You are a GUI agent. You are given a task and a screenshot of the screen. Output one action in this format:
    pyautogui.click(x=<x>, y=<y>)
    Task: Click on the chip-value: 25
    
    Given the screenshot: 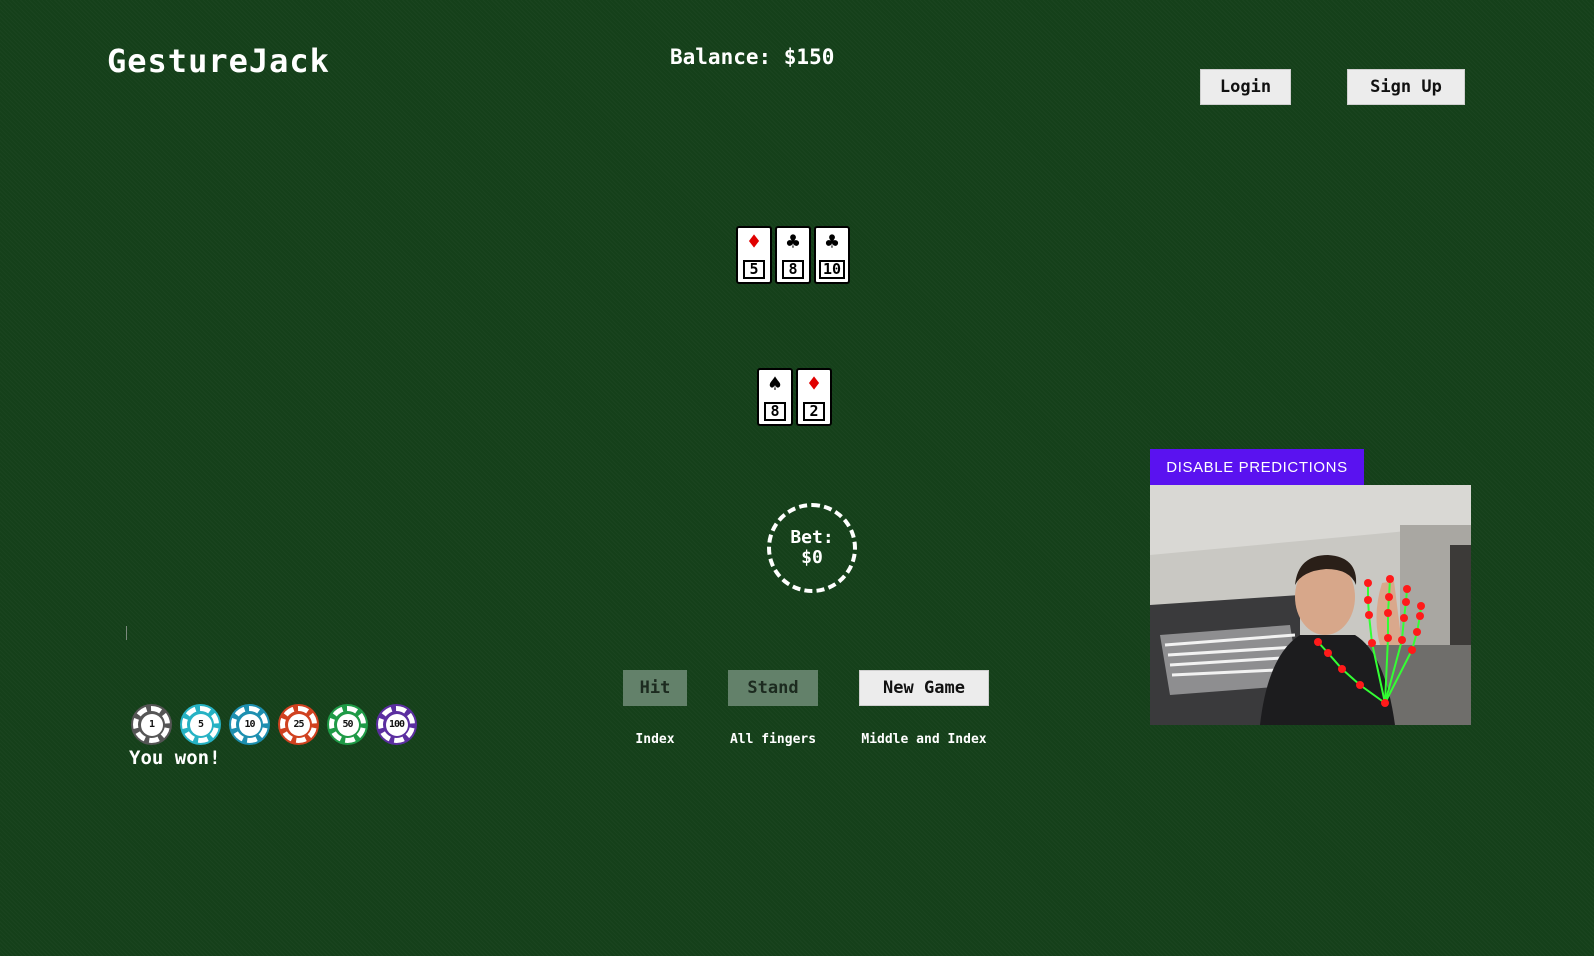 What is the action you would take?
    pyautogui.click(x=298, y=724)
    